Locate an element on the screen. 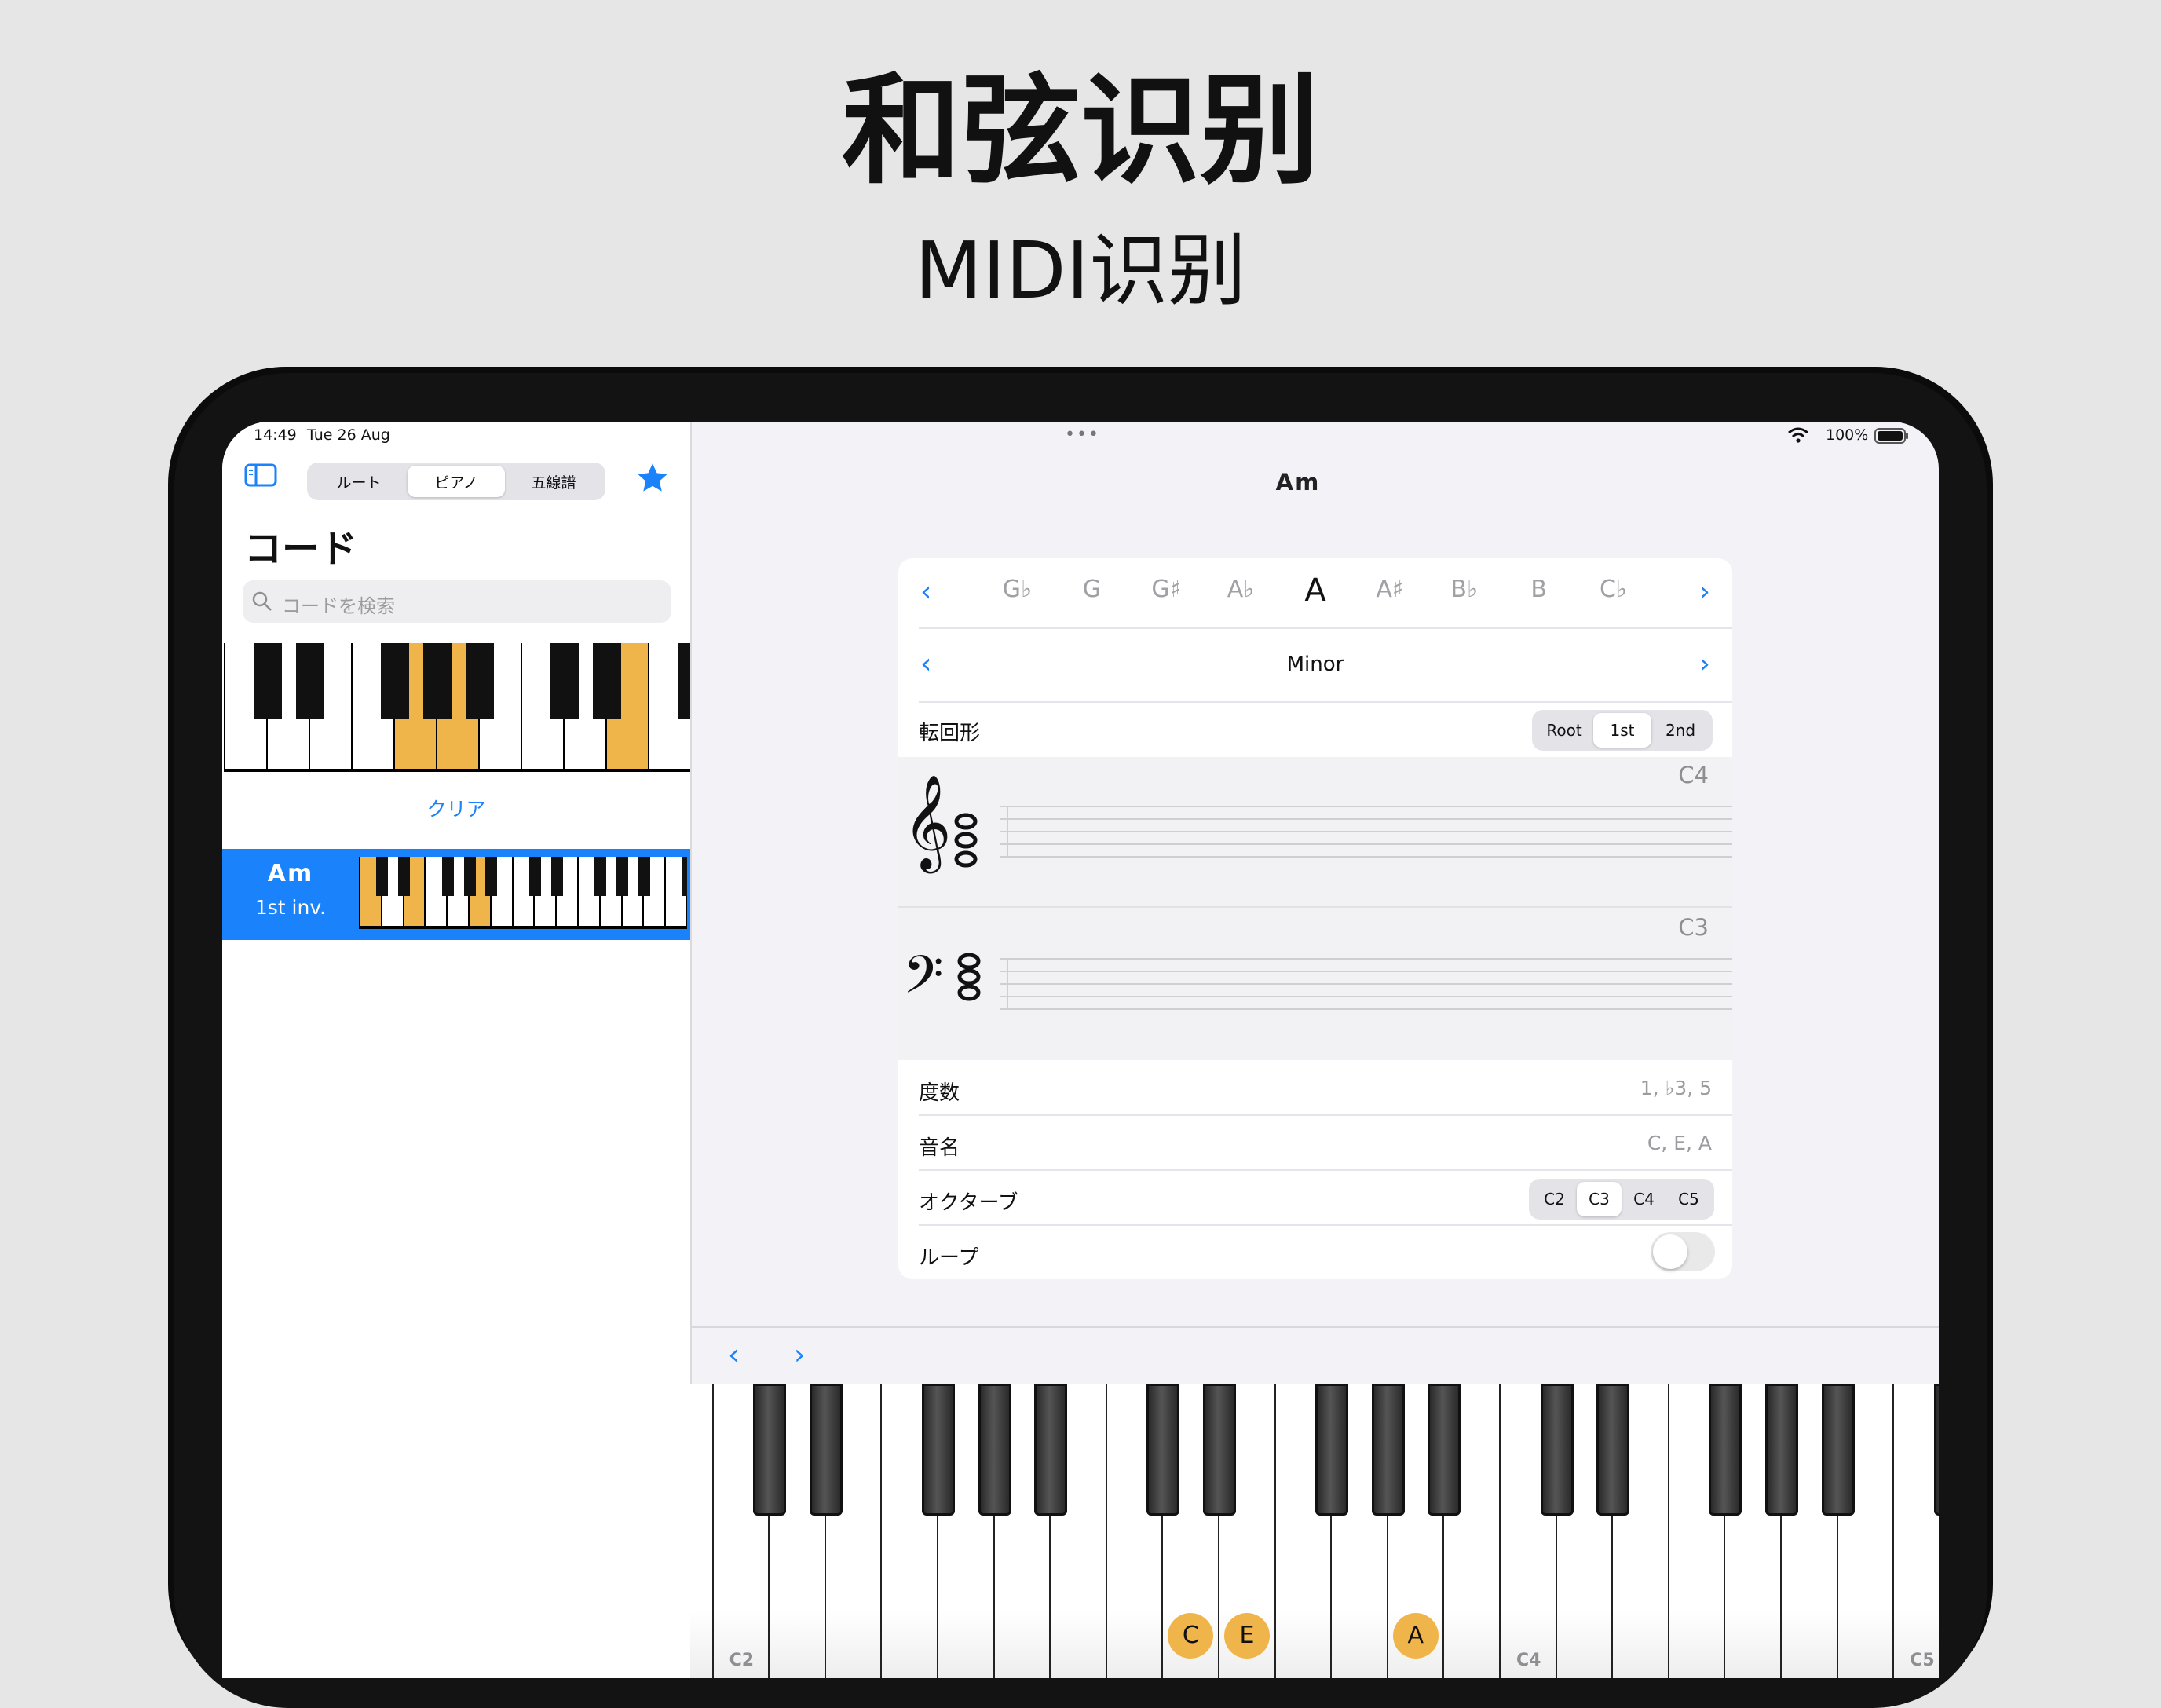 This screenshot has width=2161, height=1708. treble-clef-icon: 𝄞 is located at coordinates (927, 821).